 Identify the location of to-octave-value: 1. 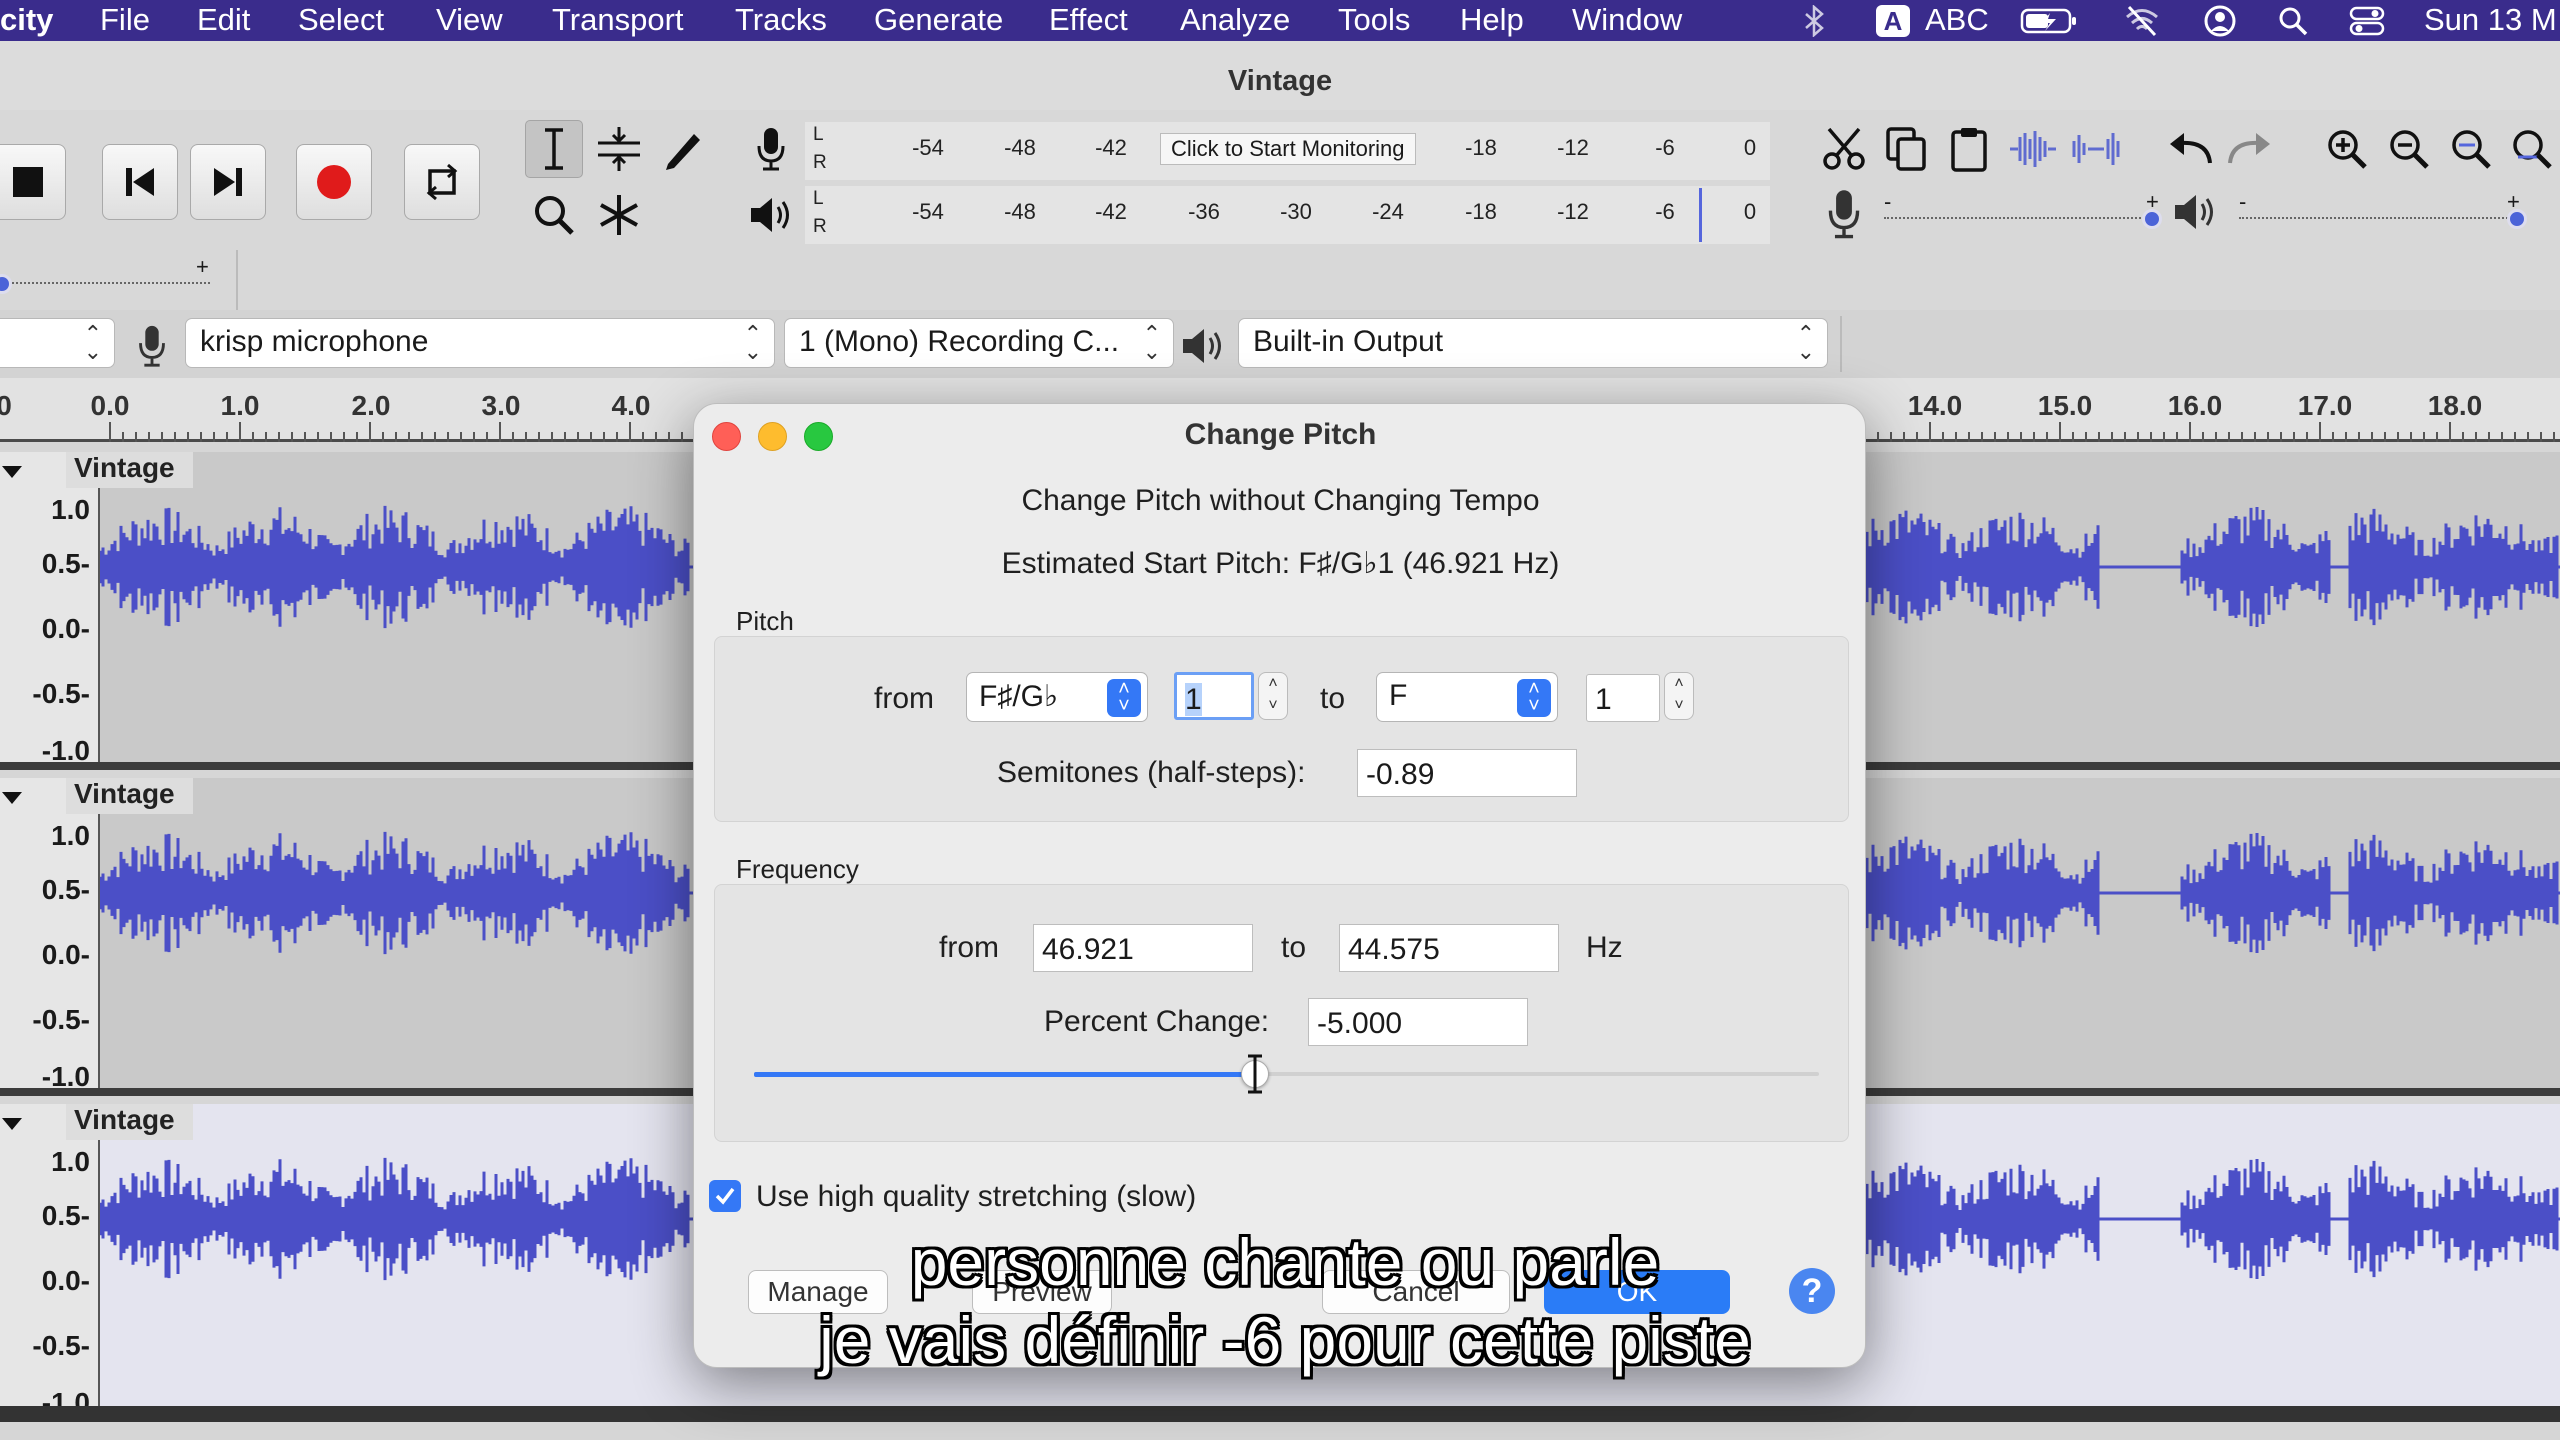
(1603, 699).